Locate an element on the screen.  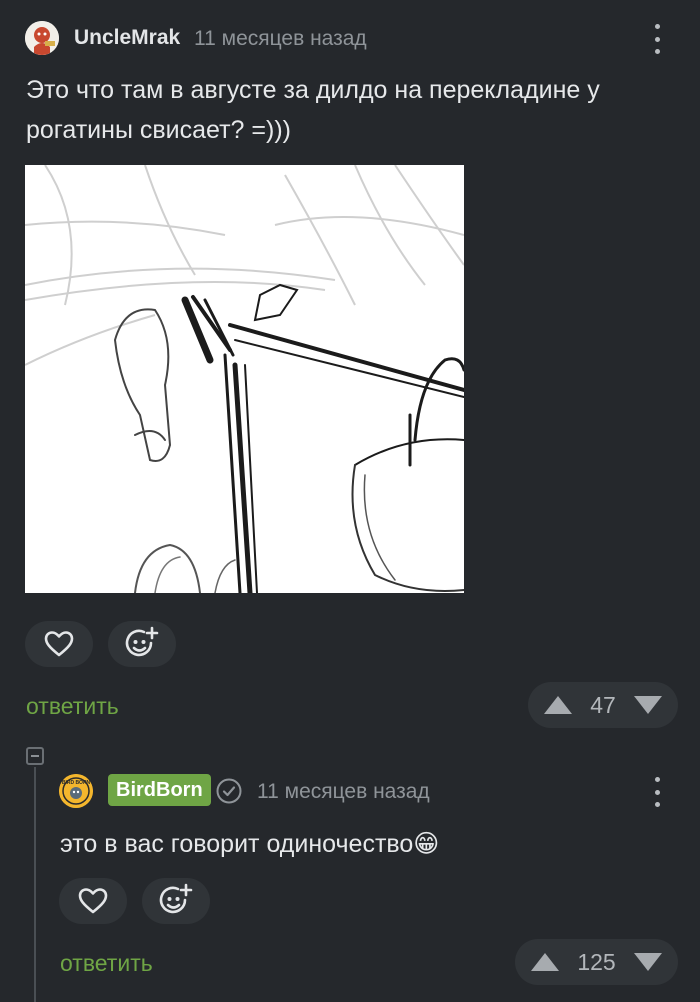
rating-count: 125 is located at coordinates (596, 961).